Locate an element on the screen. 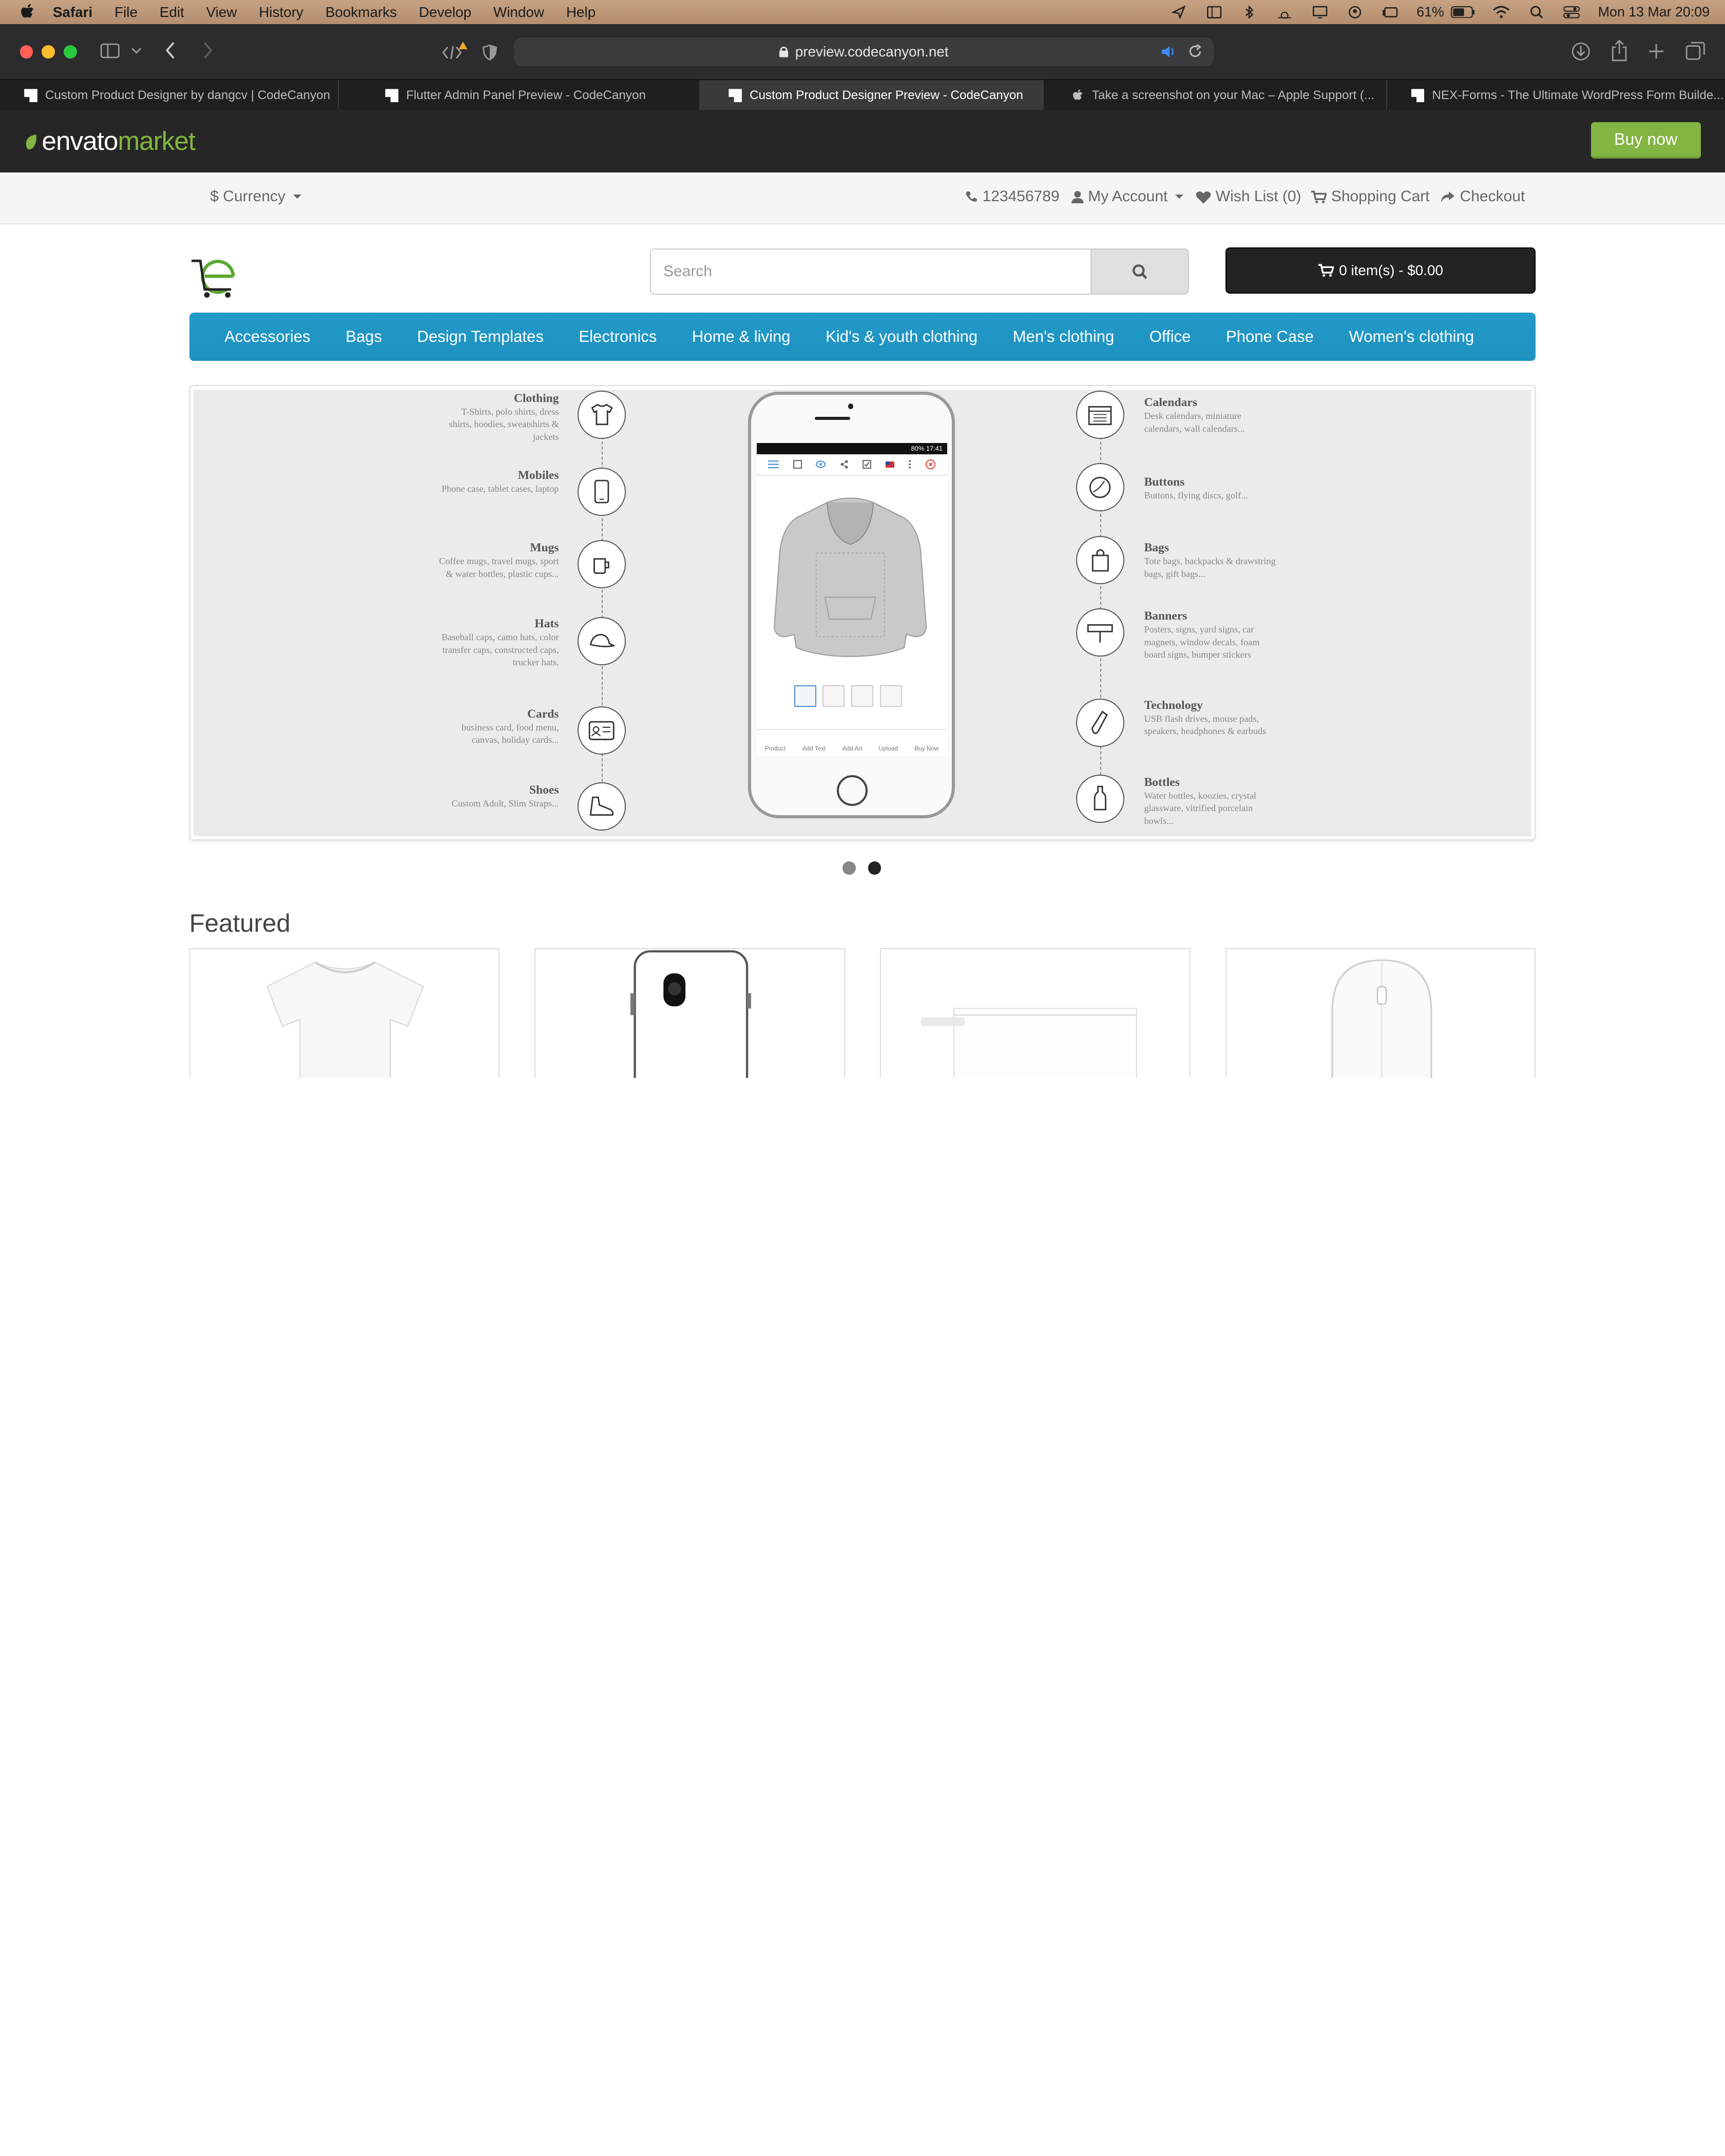 The width and height of the screenshot is (1725, 2156). chevron-down-icon is located at coordinates (136, 50).